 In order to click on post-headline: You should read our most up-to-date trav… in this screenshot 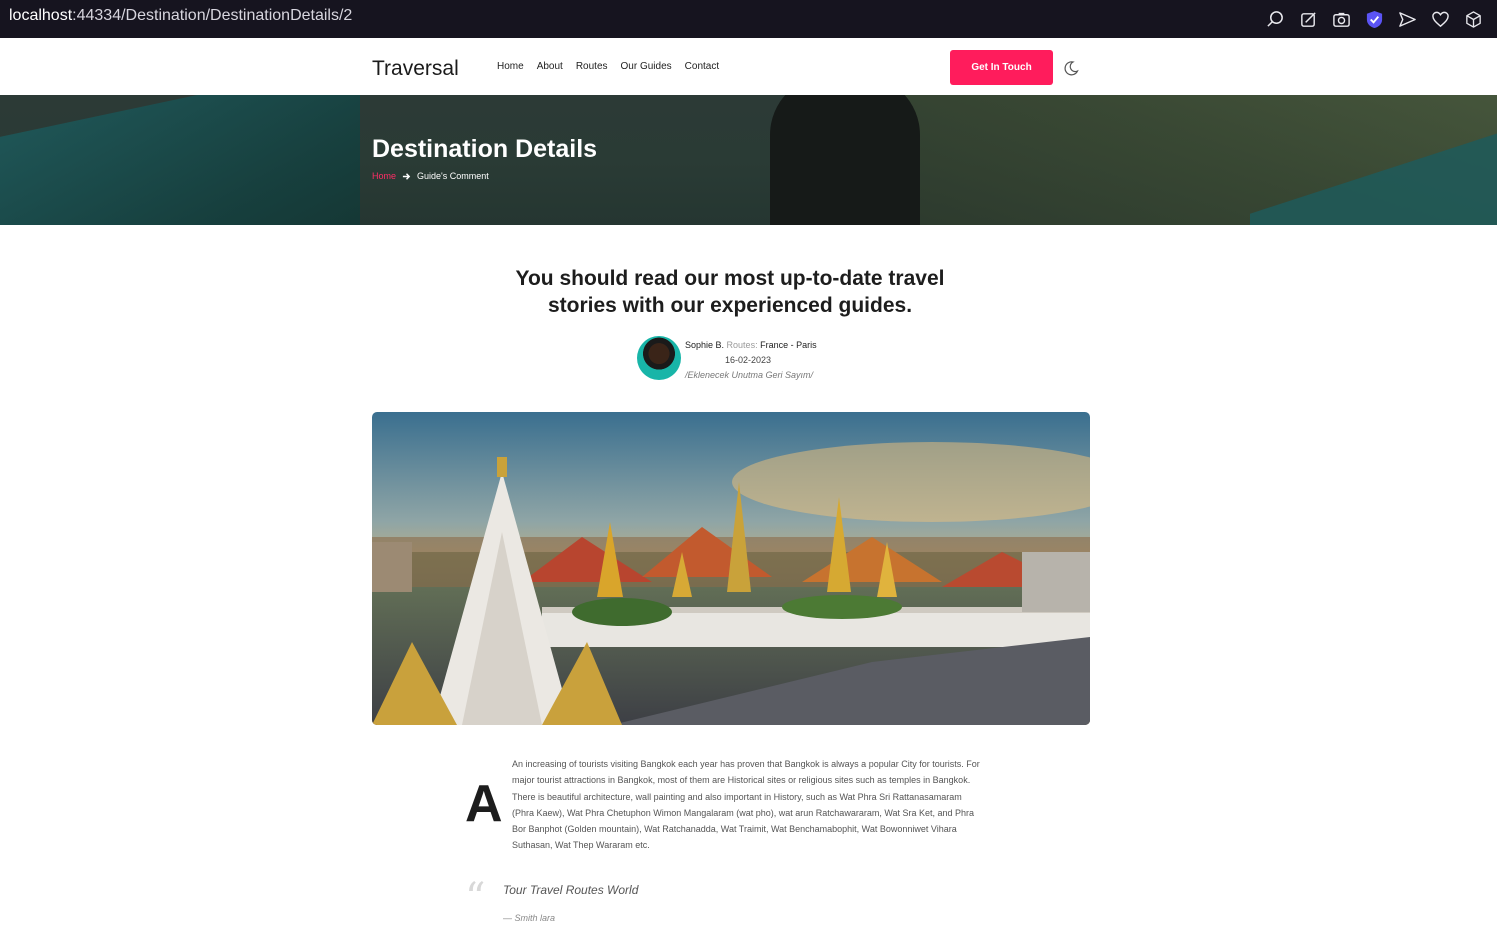, I will do `click(730, 292)`.